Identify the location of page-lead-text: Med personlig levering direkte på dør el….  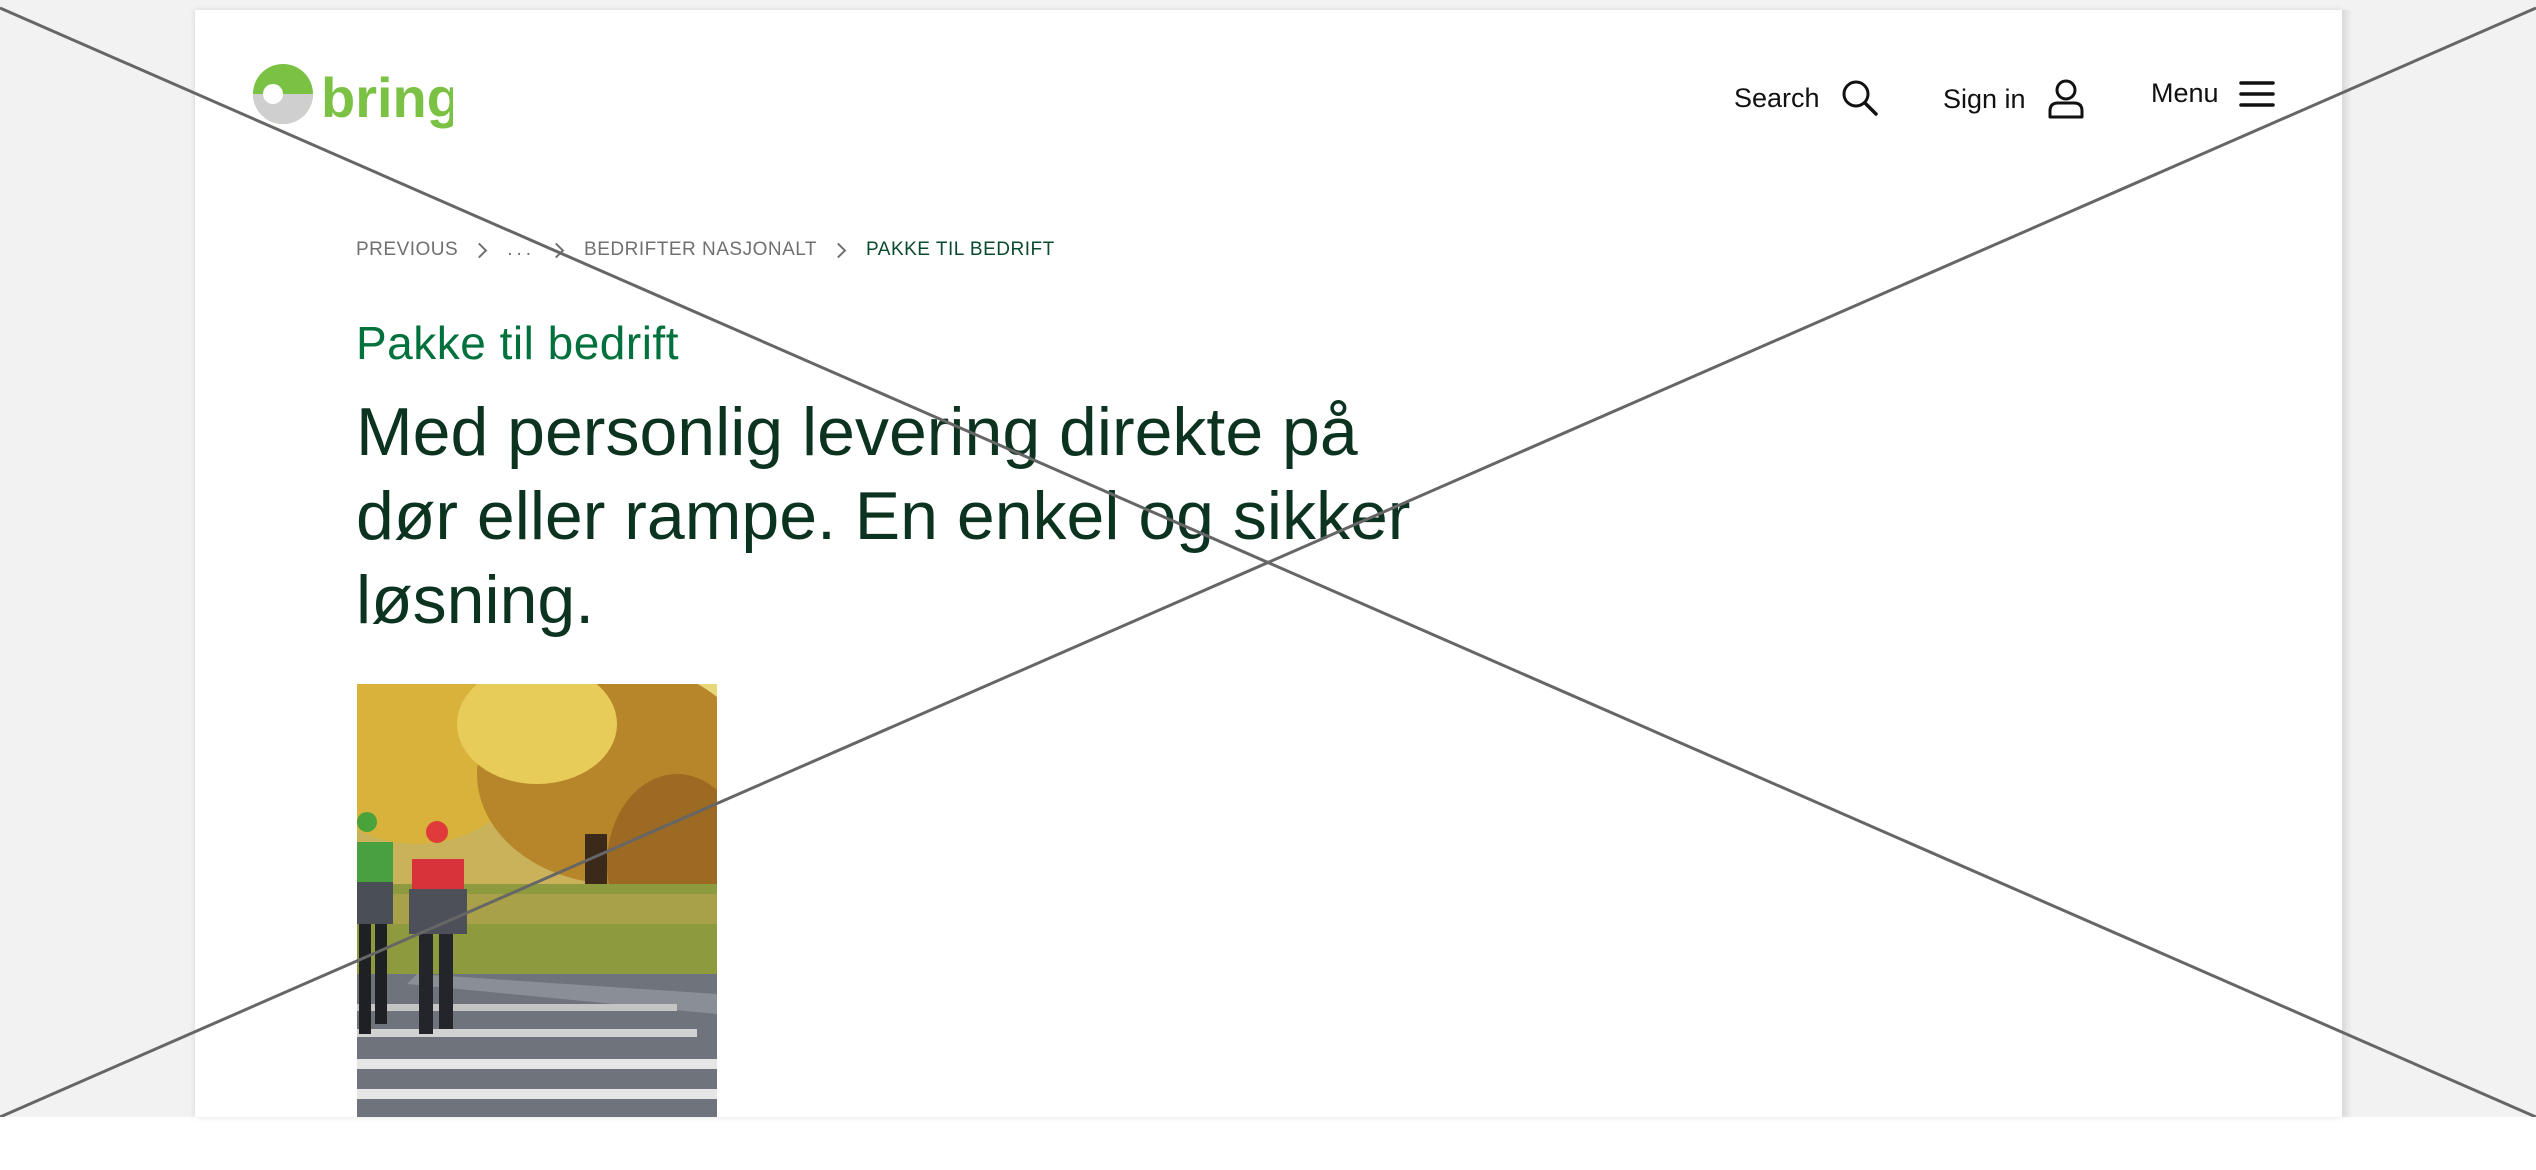
(883, 516).